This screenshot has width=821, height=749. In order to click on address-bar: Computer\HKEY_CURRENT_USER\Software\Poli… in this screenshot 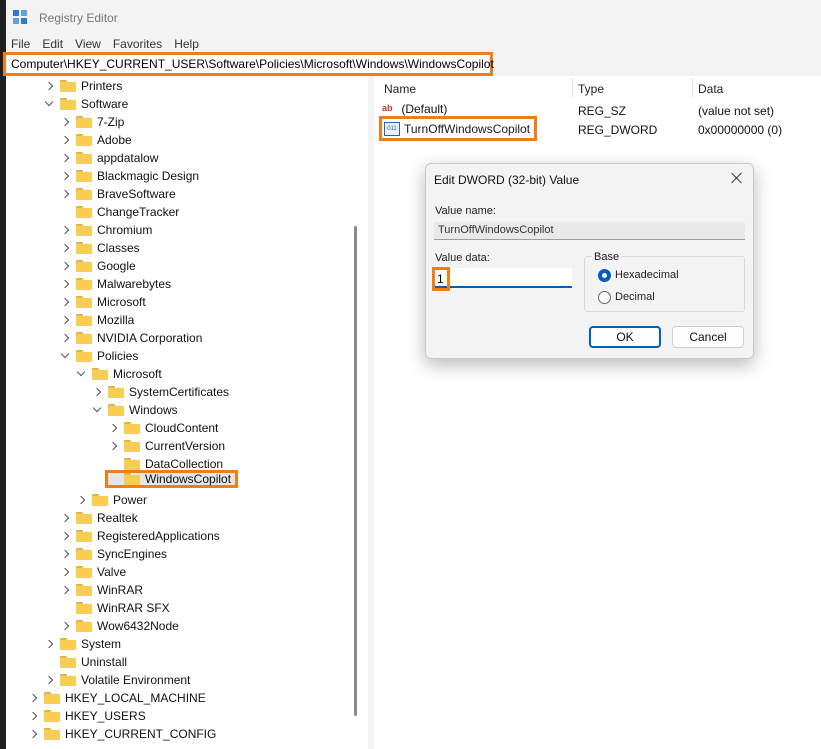, I will do `click(248, 64)`.